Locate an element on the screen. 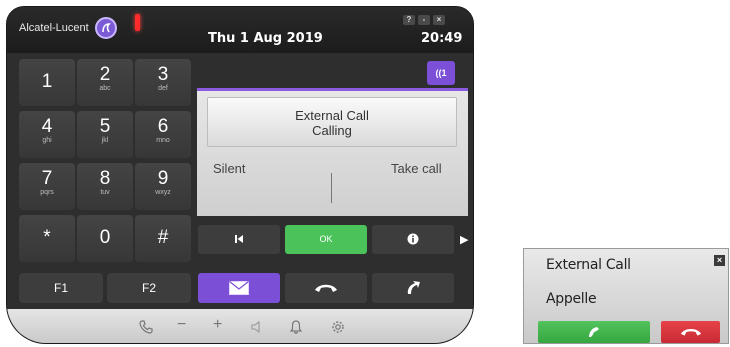 The width and height of the screenshot is (730, 347). key-digit: 8 is located at coordinates (105, 178).